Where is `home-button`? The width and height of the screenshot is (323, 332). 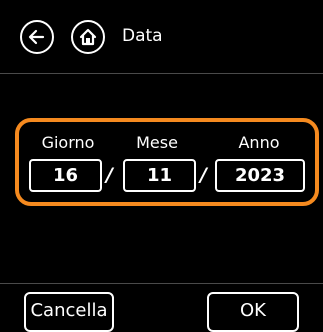
home-button is located at coordinates (88, 37).